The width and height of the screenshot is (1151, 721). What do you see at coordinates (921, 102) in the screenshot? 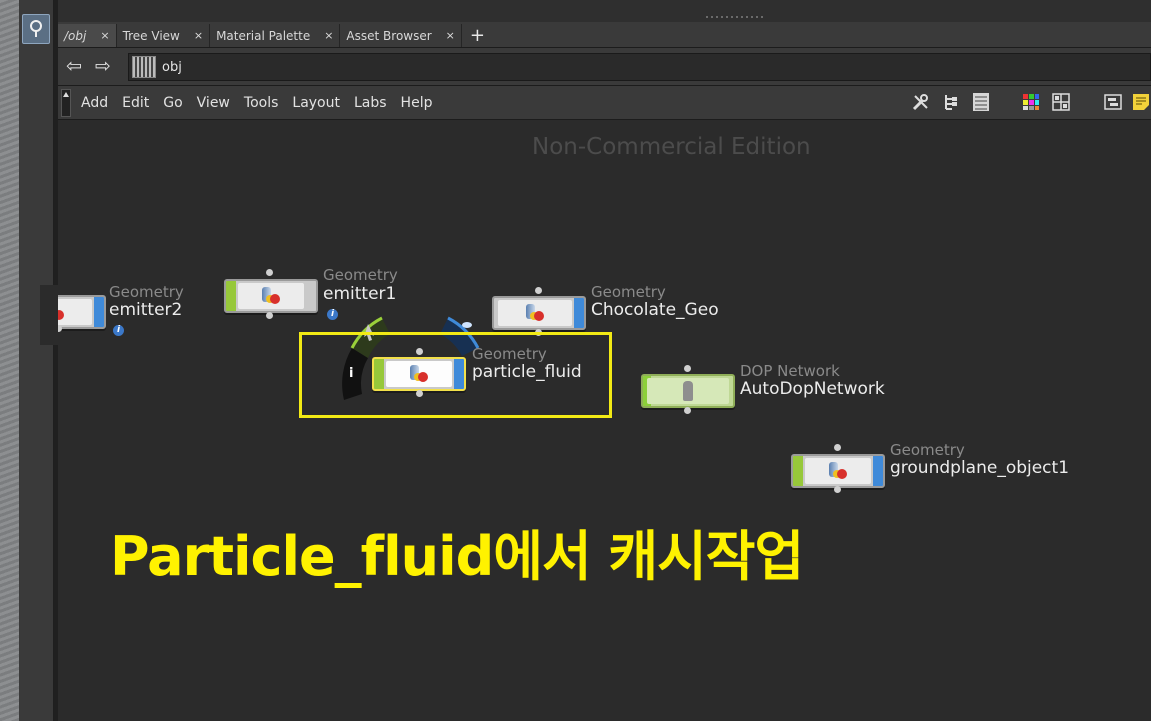
I see `wrench-icon` at bounding box center [921, 102].